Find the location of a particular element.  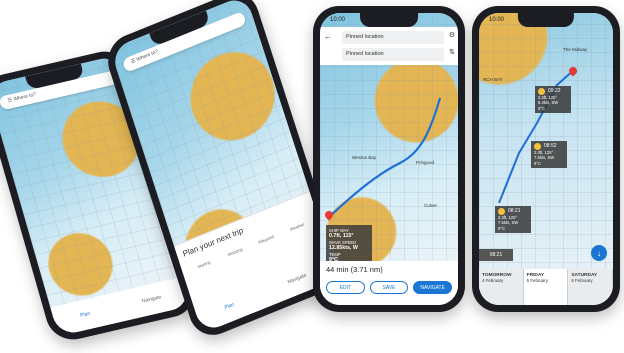

route-actions: EDIT SAVE NAVIGATE is located at coordinates (389, 287).